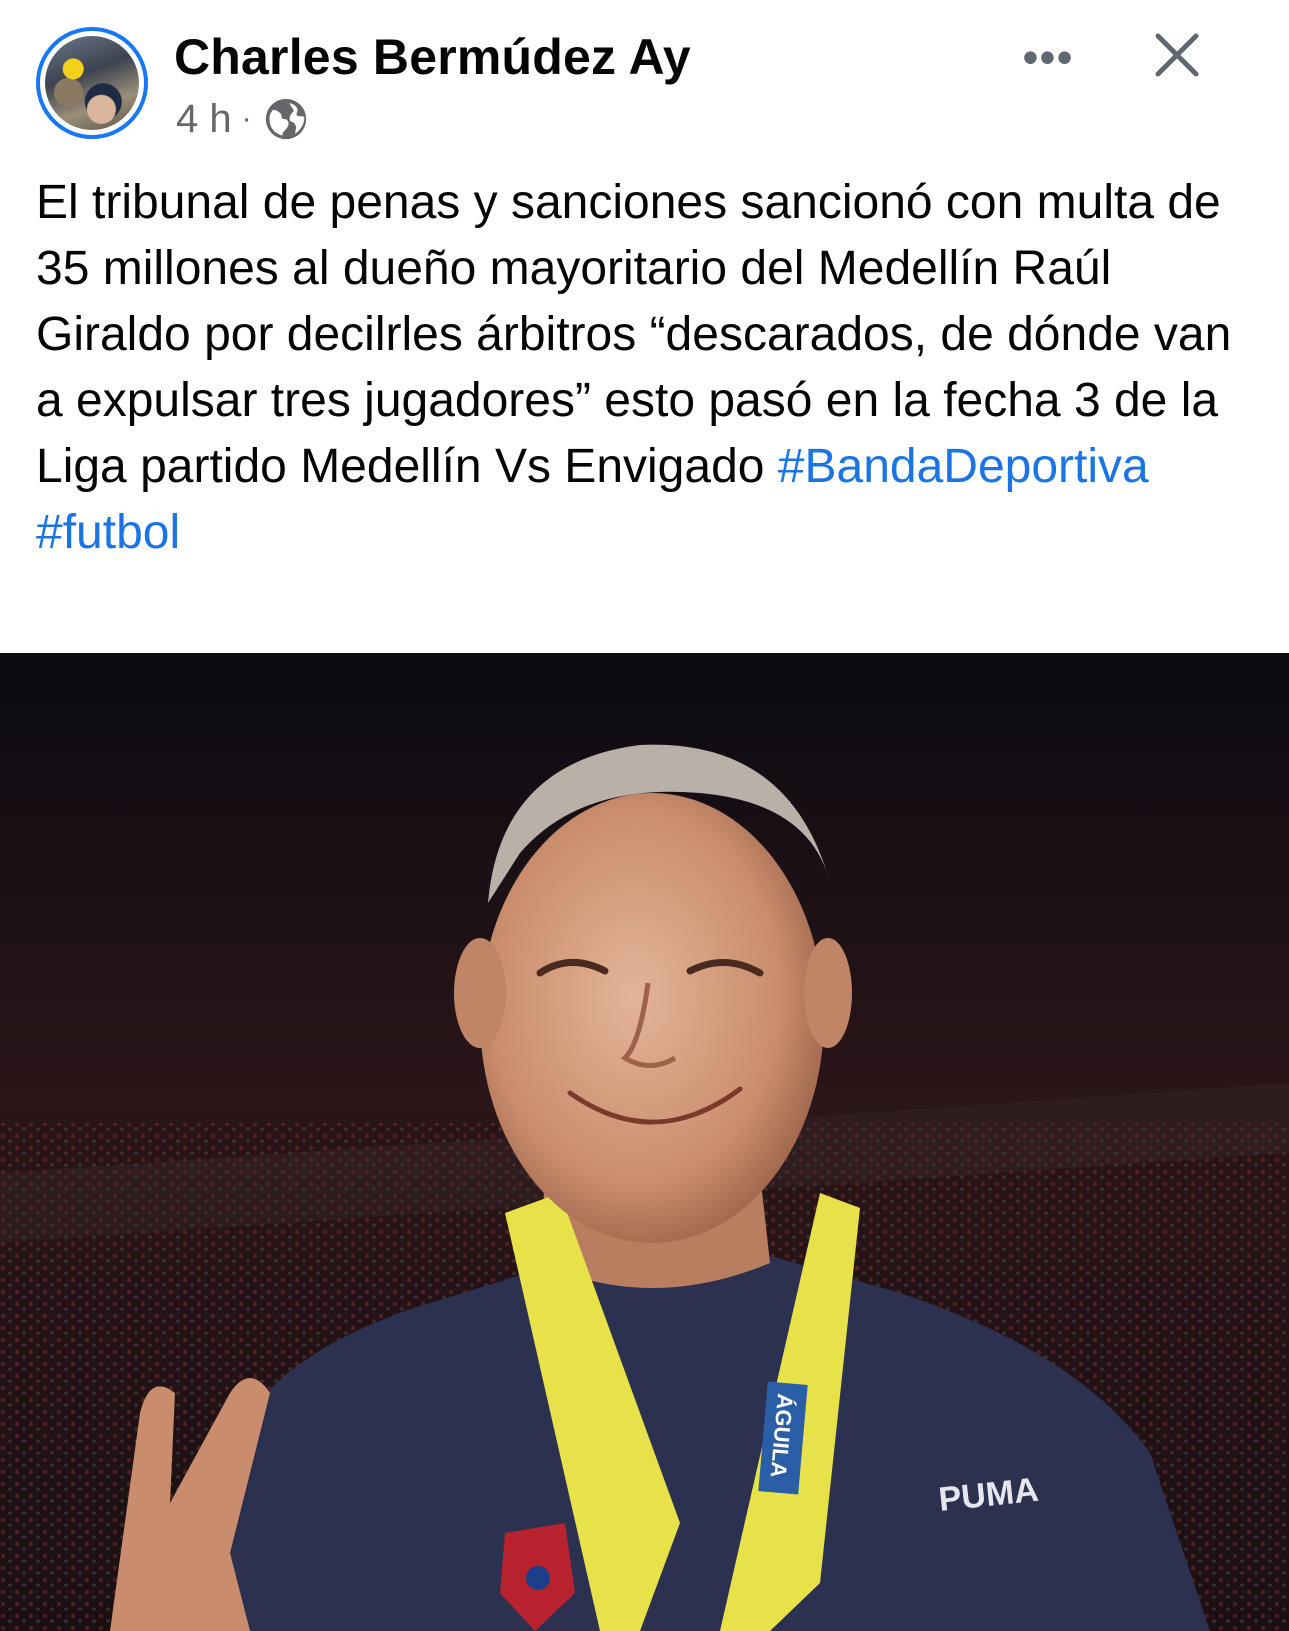 The image size is (1289, 1631). What do you see at coordinates (432, 57) in the screenshot?
I see `author-name: Charles Bermúdez Ay` at bounding box center [432, 57].